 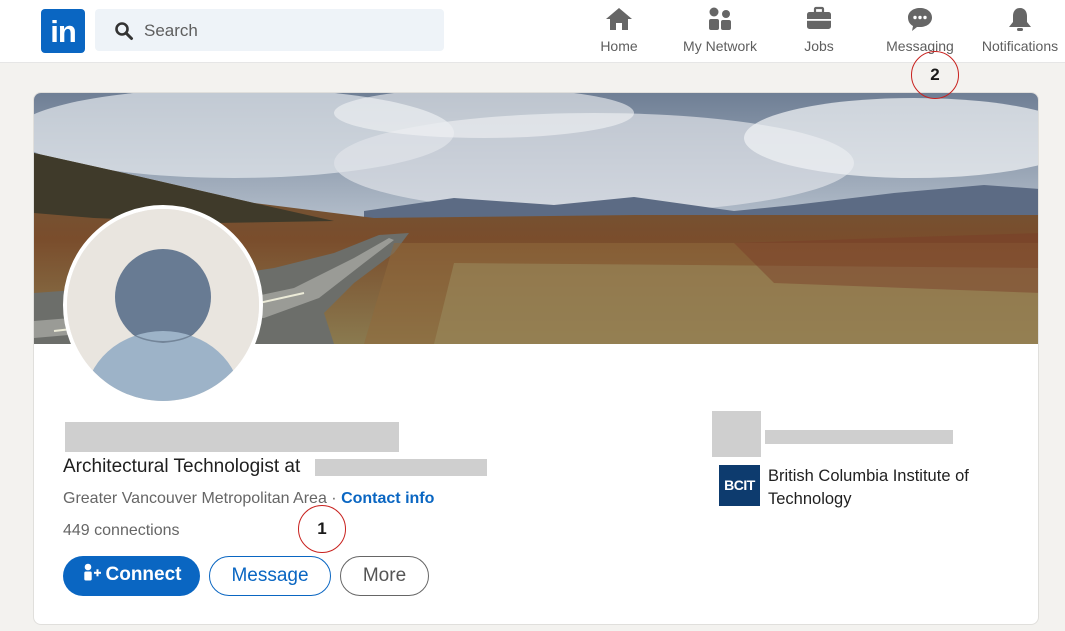 I want to click on connect-button-label: Connect, so click(x=143, y=574).